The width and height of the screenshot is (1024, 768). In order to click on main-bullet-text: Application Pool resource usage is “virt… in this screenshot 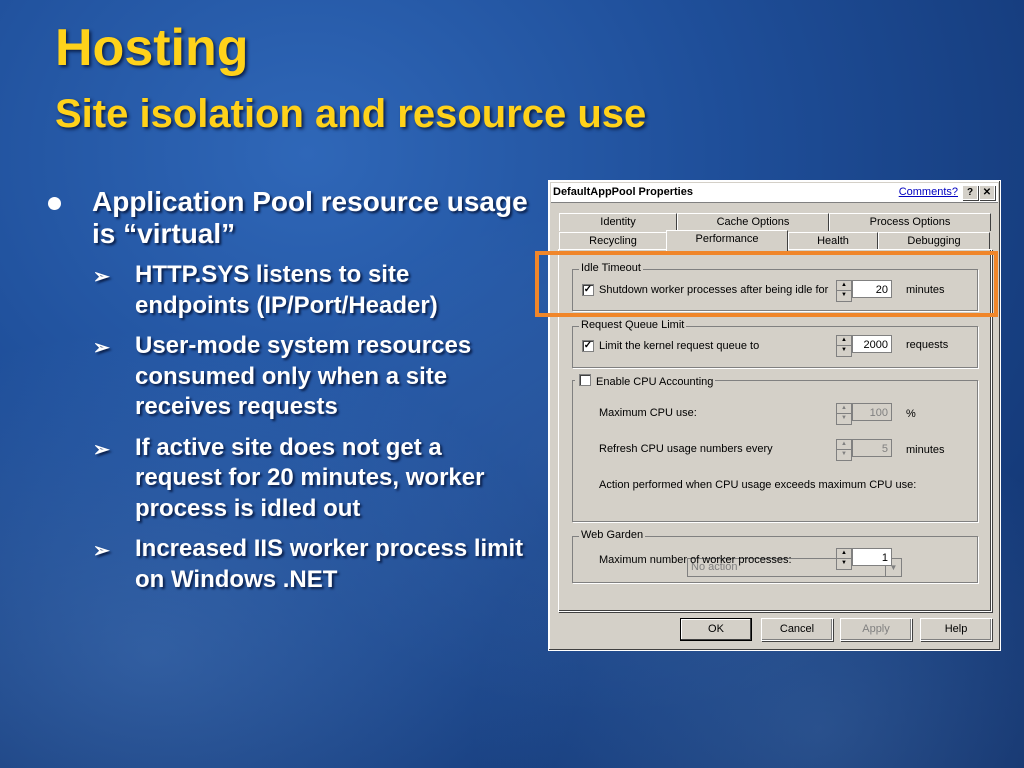, I will do `click(310, 217)`.